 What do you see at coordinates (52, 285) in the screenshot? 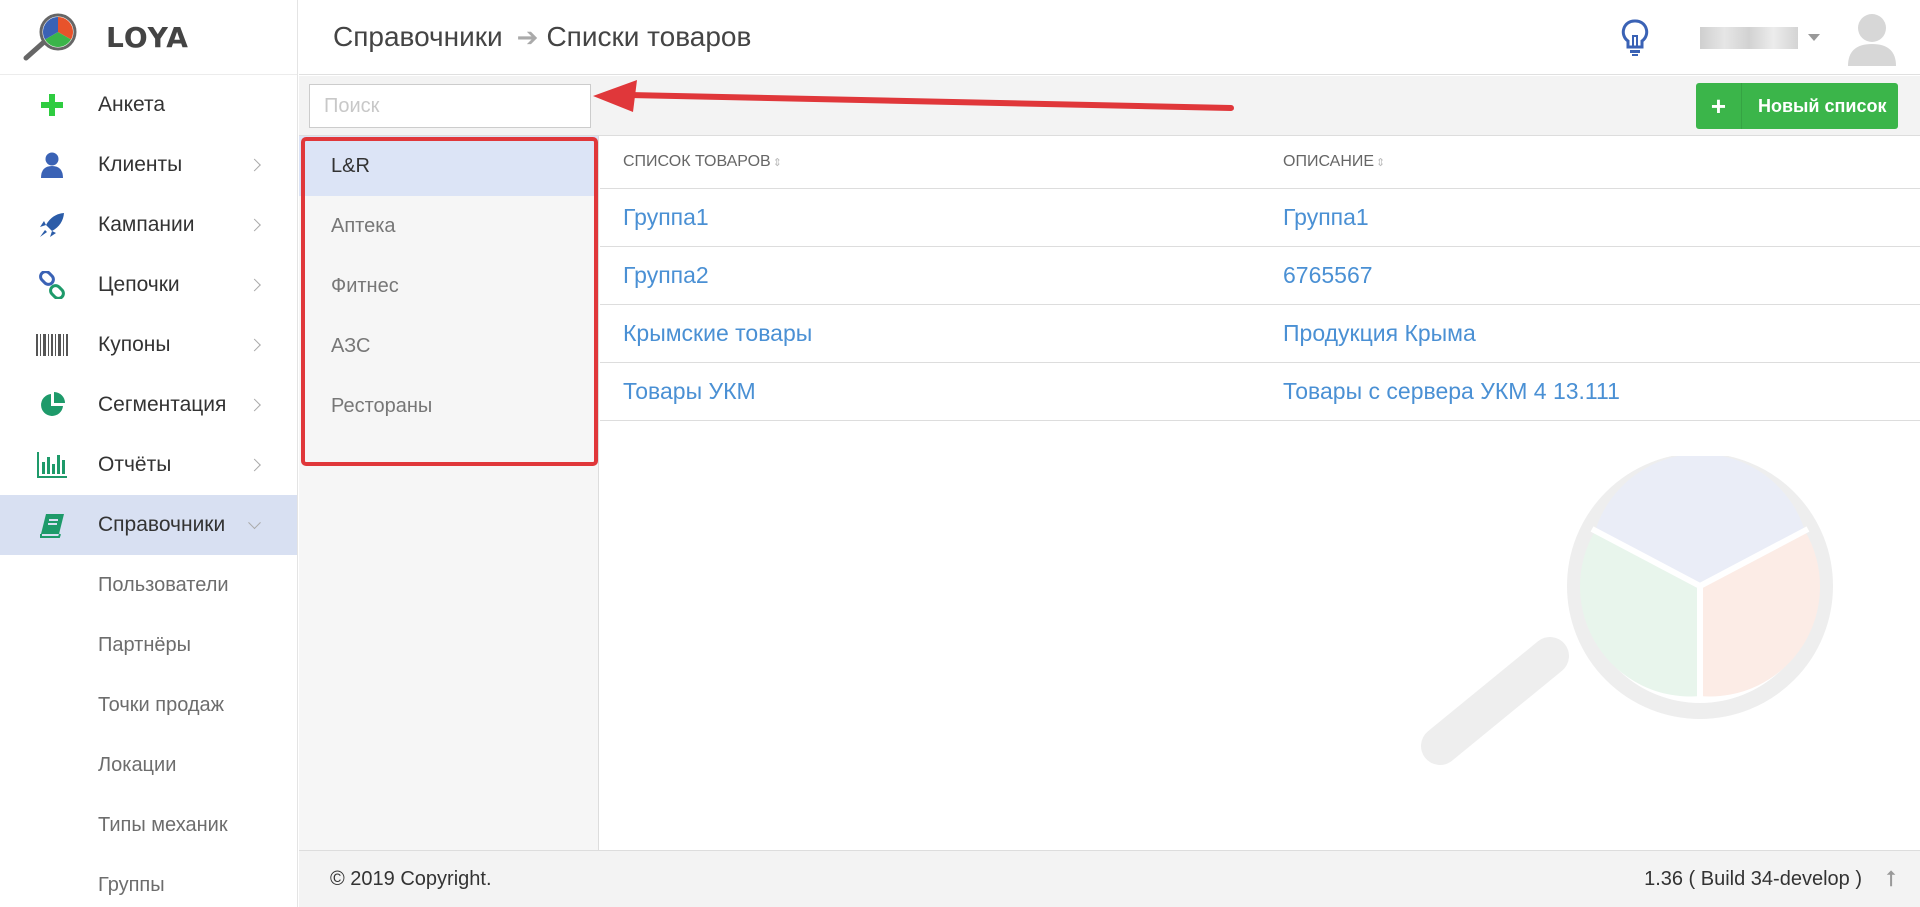
I see `chain-link-icon` at bounding box center [52, 285].